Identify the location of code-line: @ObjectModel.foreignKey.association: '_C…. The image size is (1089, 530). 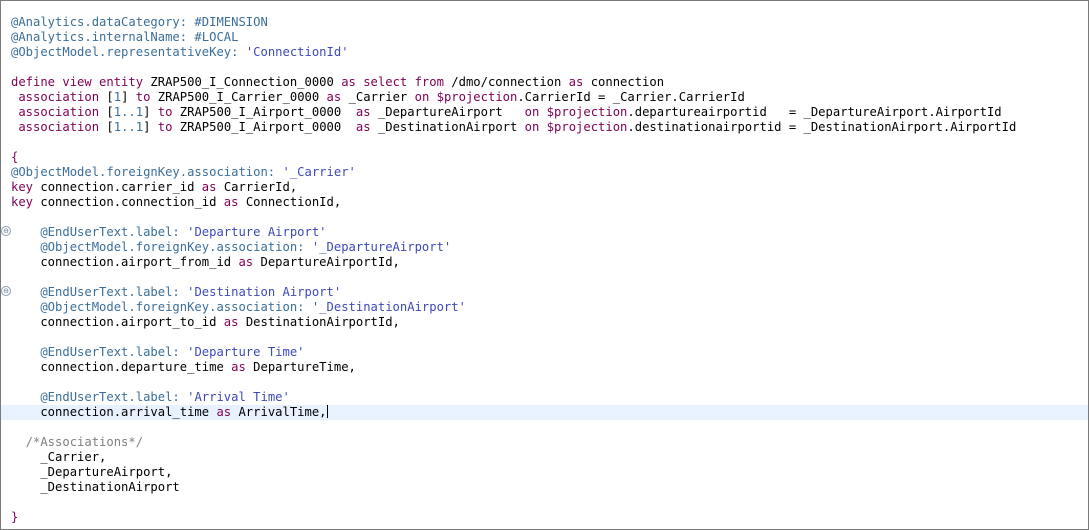
(544, 172).